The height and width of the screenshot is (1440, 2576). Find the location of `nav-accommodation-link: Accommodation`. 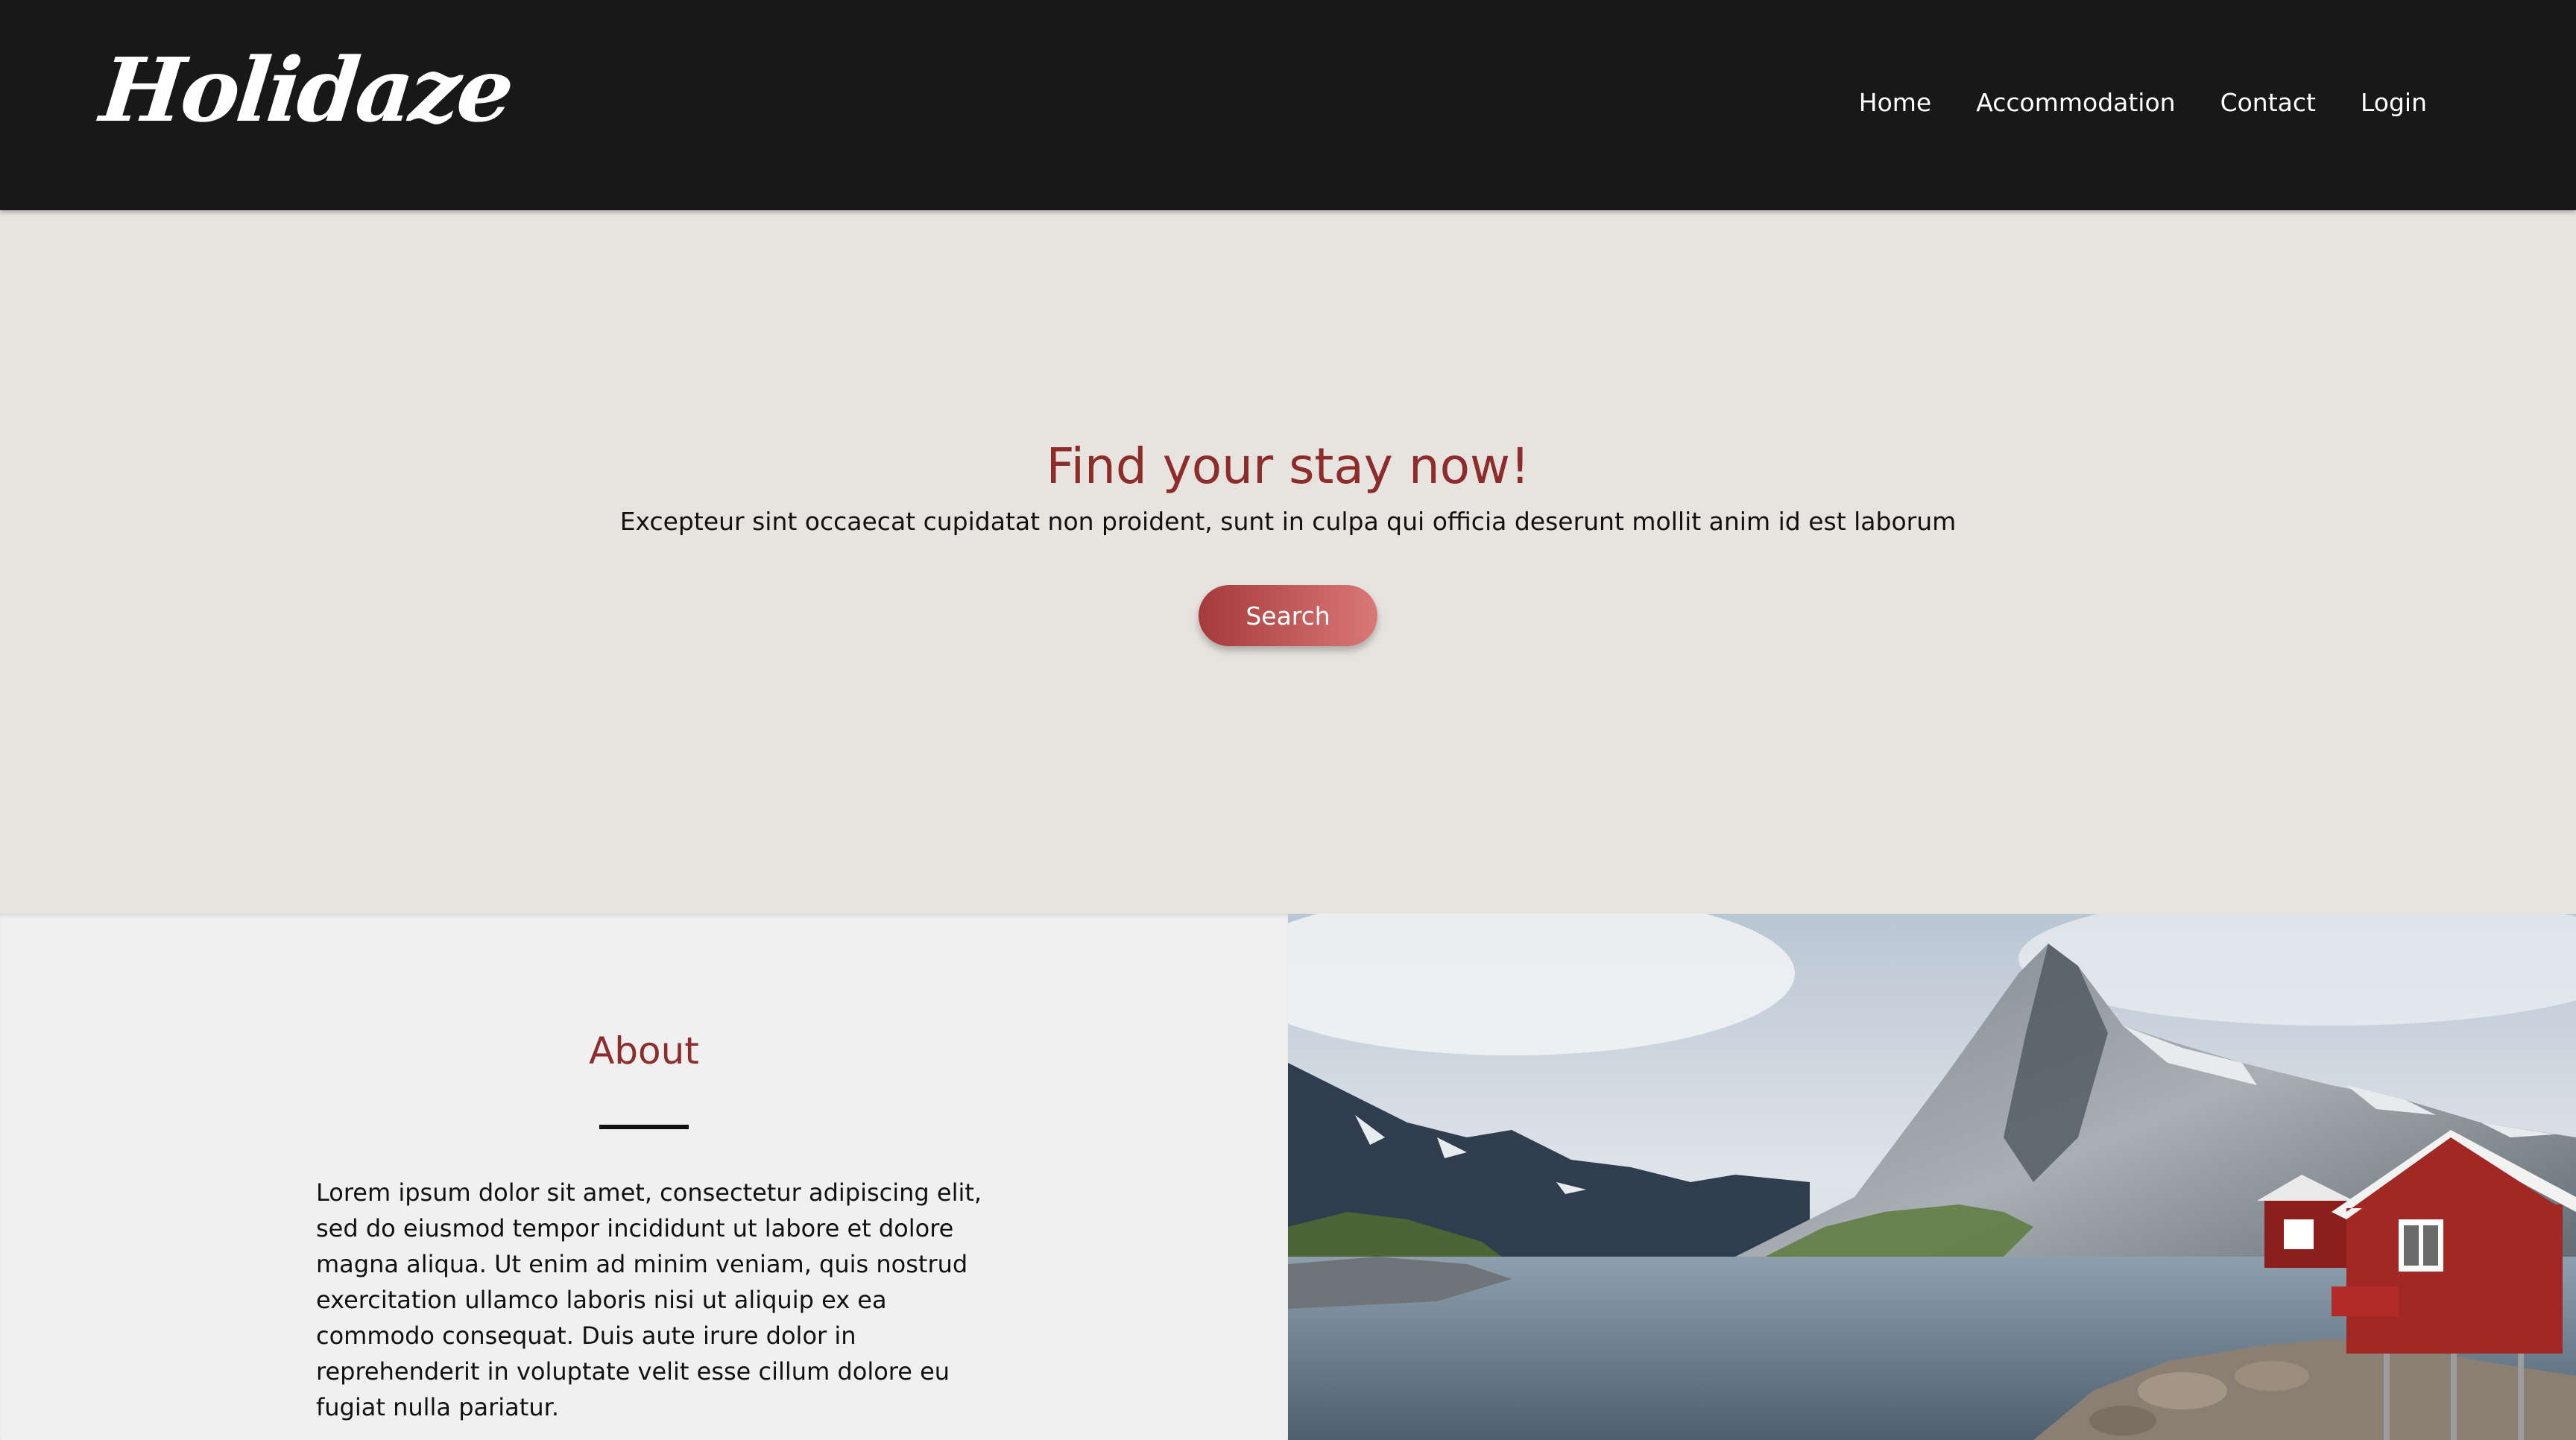

nav-accommodation-link: Accommodation is located at coordinates (2075, 102).